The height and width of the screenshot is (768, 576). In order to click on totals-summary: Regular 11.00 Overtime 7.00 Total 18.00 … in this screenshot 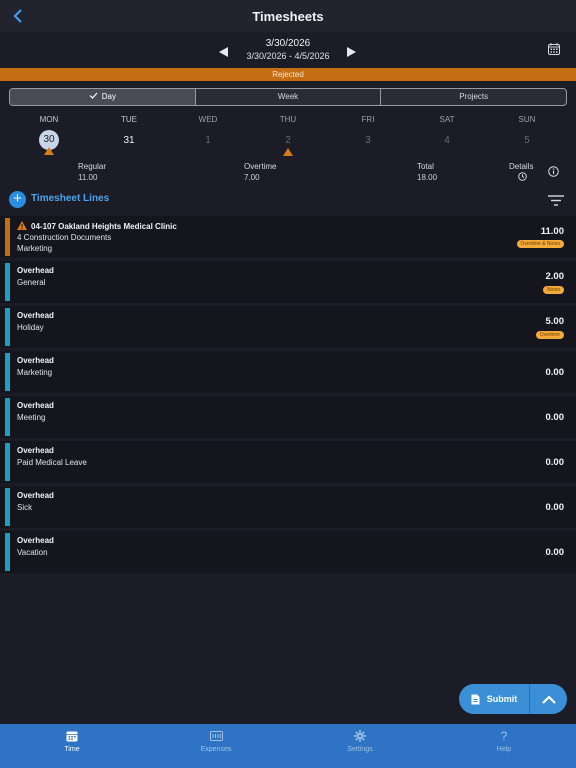, I will do `click(288, 173)`.